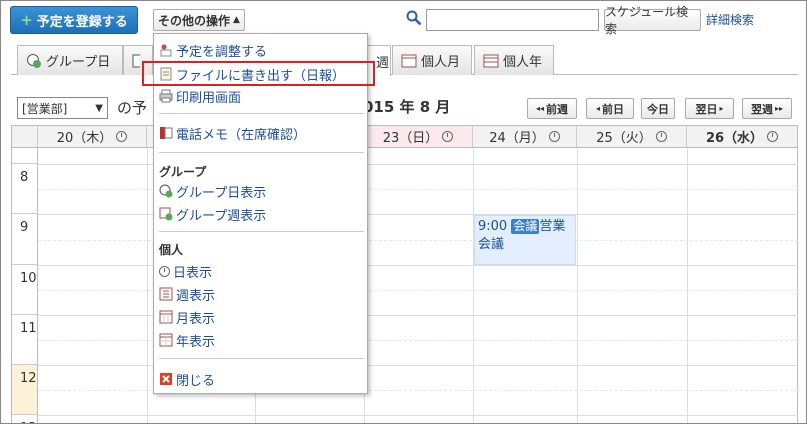  I want to click on day-header-tue: 25（火）, so click(632, 137).